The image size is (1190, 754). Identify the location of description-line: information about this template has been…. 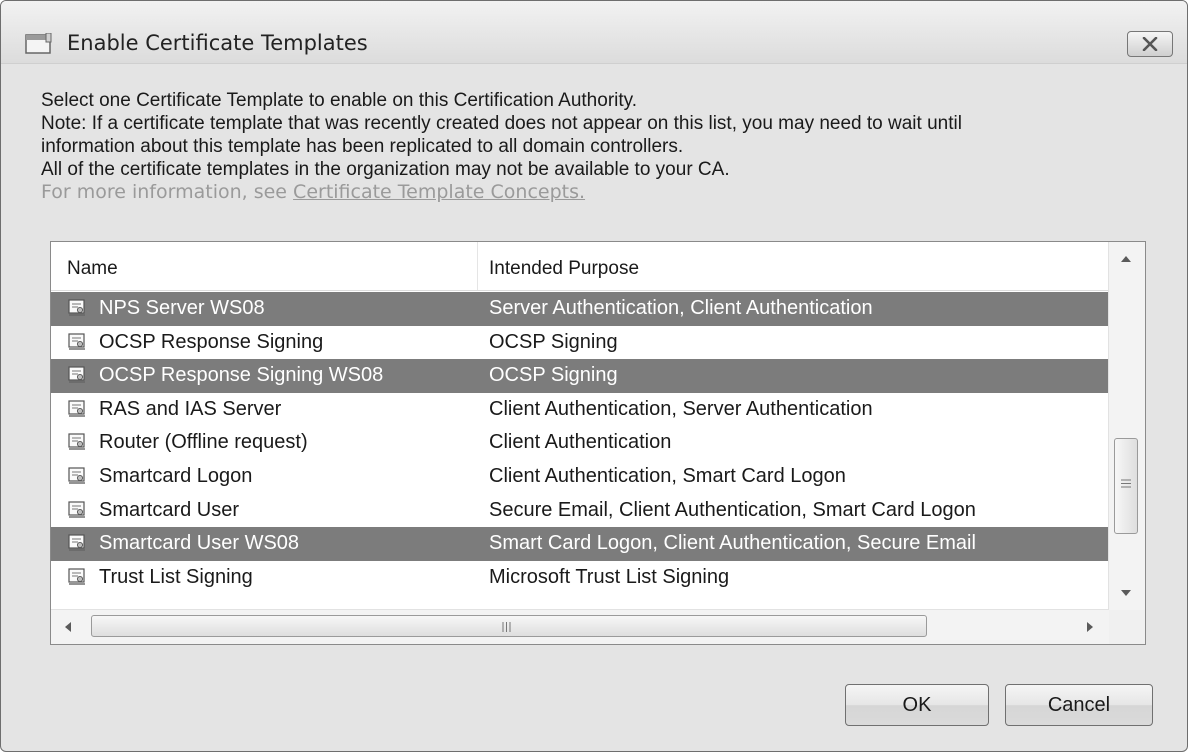
(362, 146).